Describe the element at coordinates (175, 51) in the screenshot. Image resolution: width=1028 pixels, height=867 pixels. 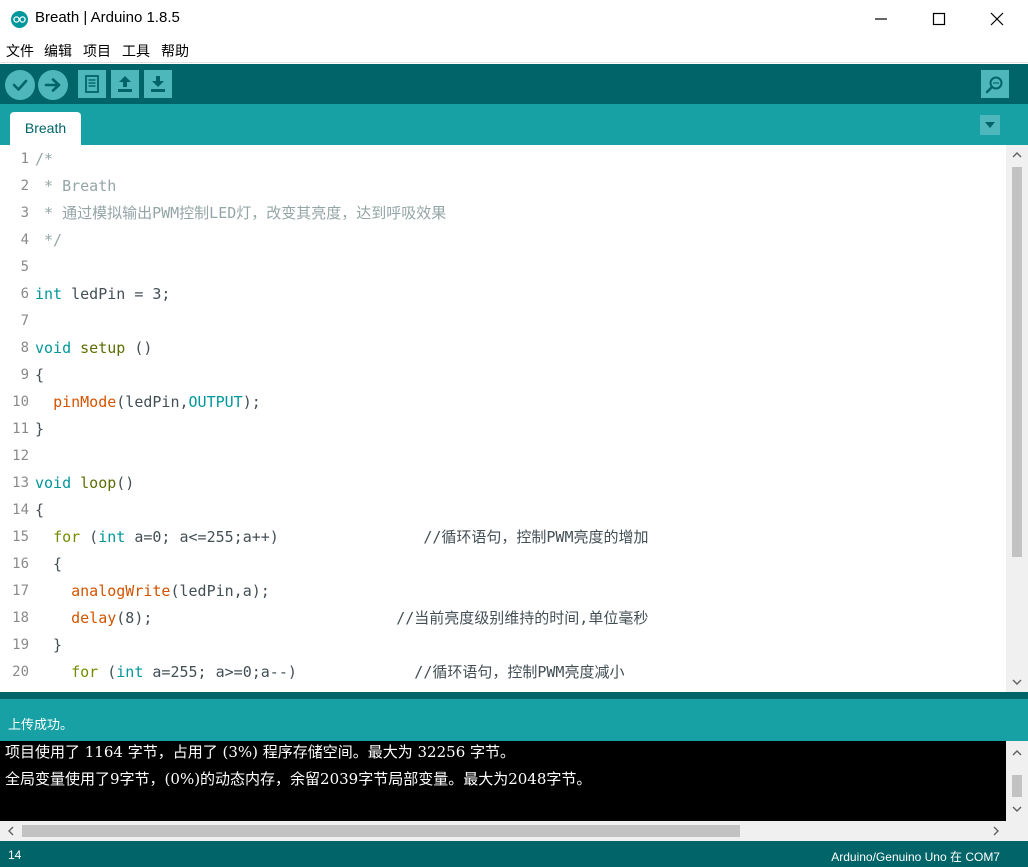
I see `menu-help: 帮助` at that location.